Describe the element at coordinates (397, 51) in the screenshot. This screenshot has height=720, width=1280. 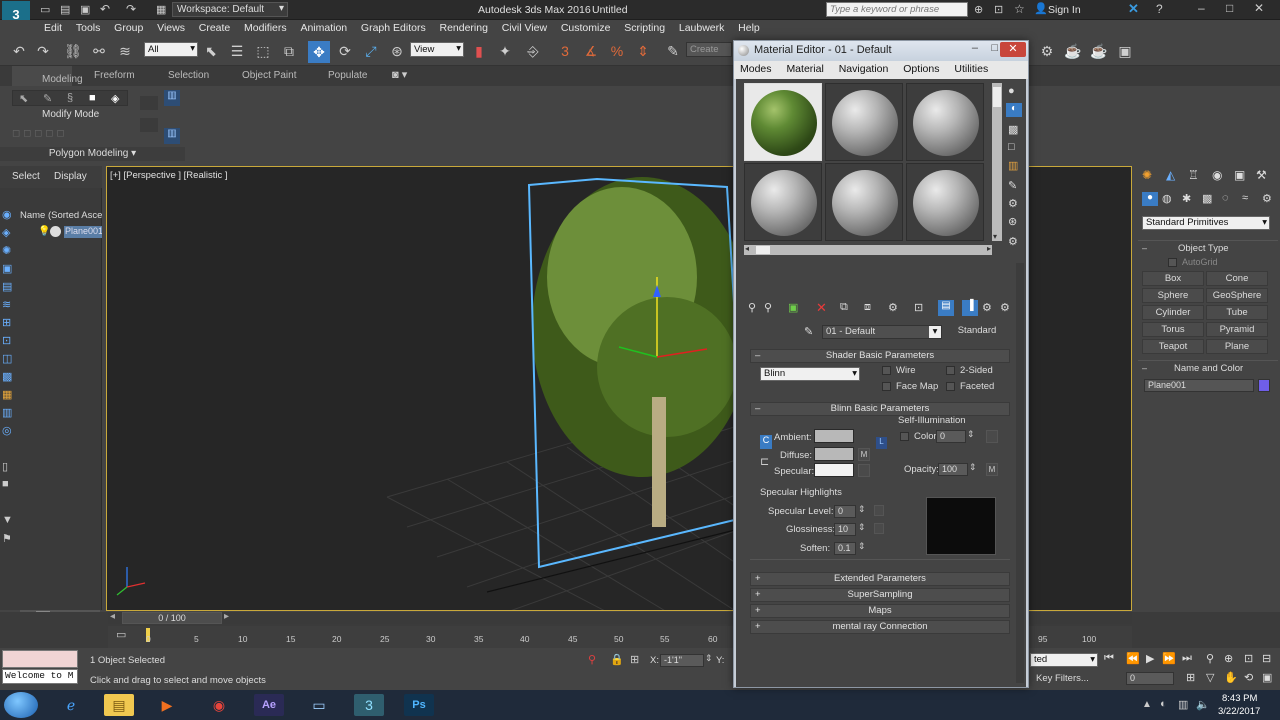
I see `placement-icon: ⊛` at that location.